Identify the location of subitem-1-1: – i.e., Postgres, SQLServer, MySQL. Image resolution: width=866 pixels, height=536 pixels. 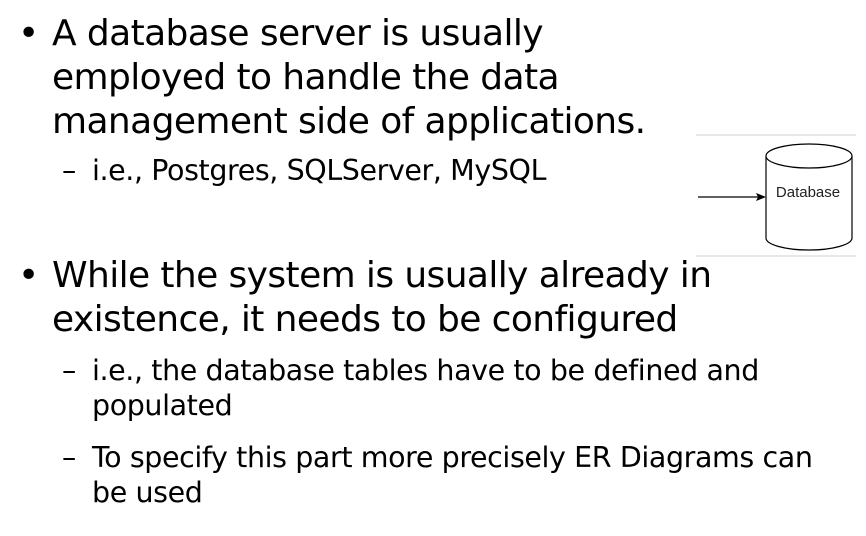
(372, 170).